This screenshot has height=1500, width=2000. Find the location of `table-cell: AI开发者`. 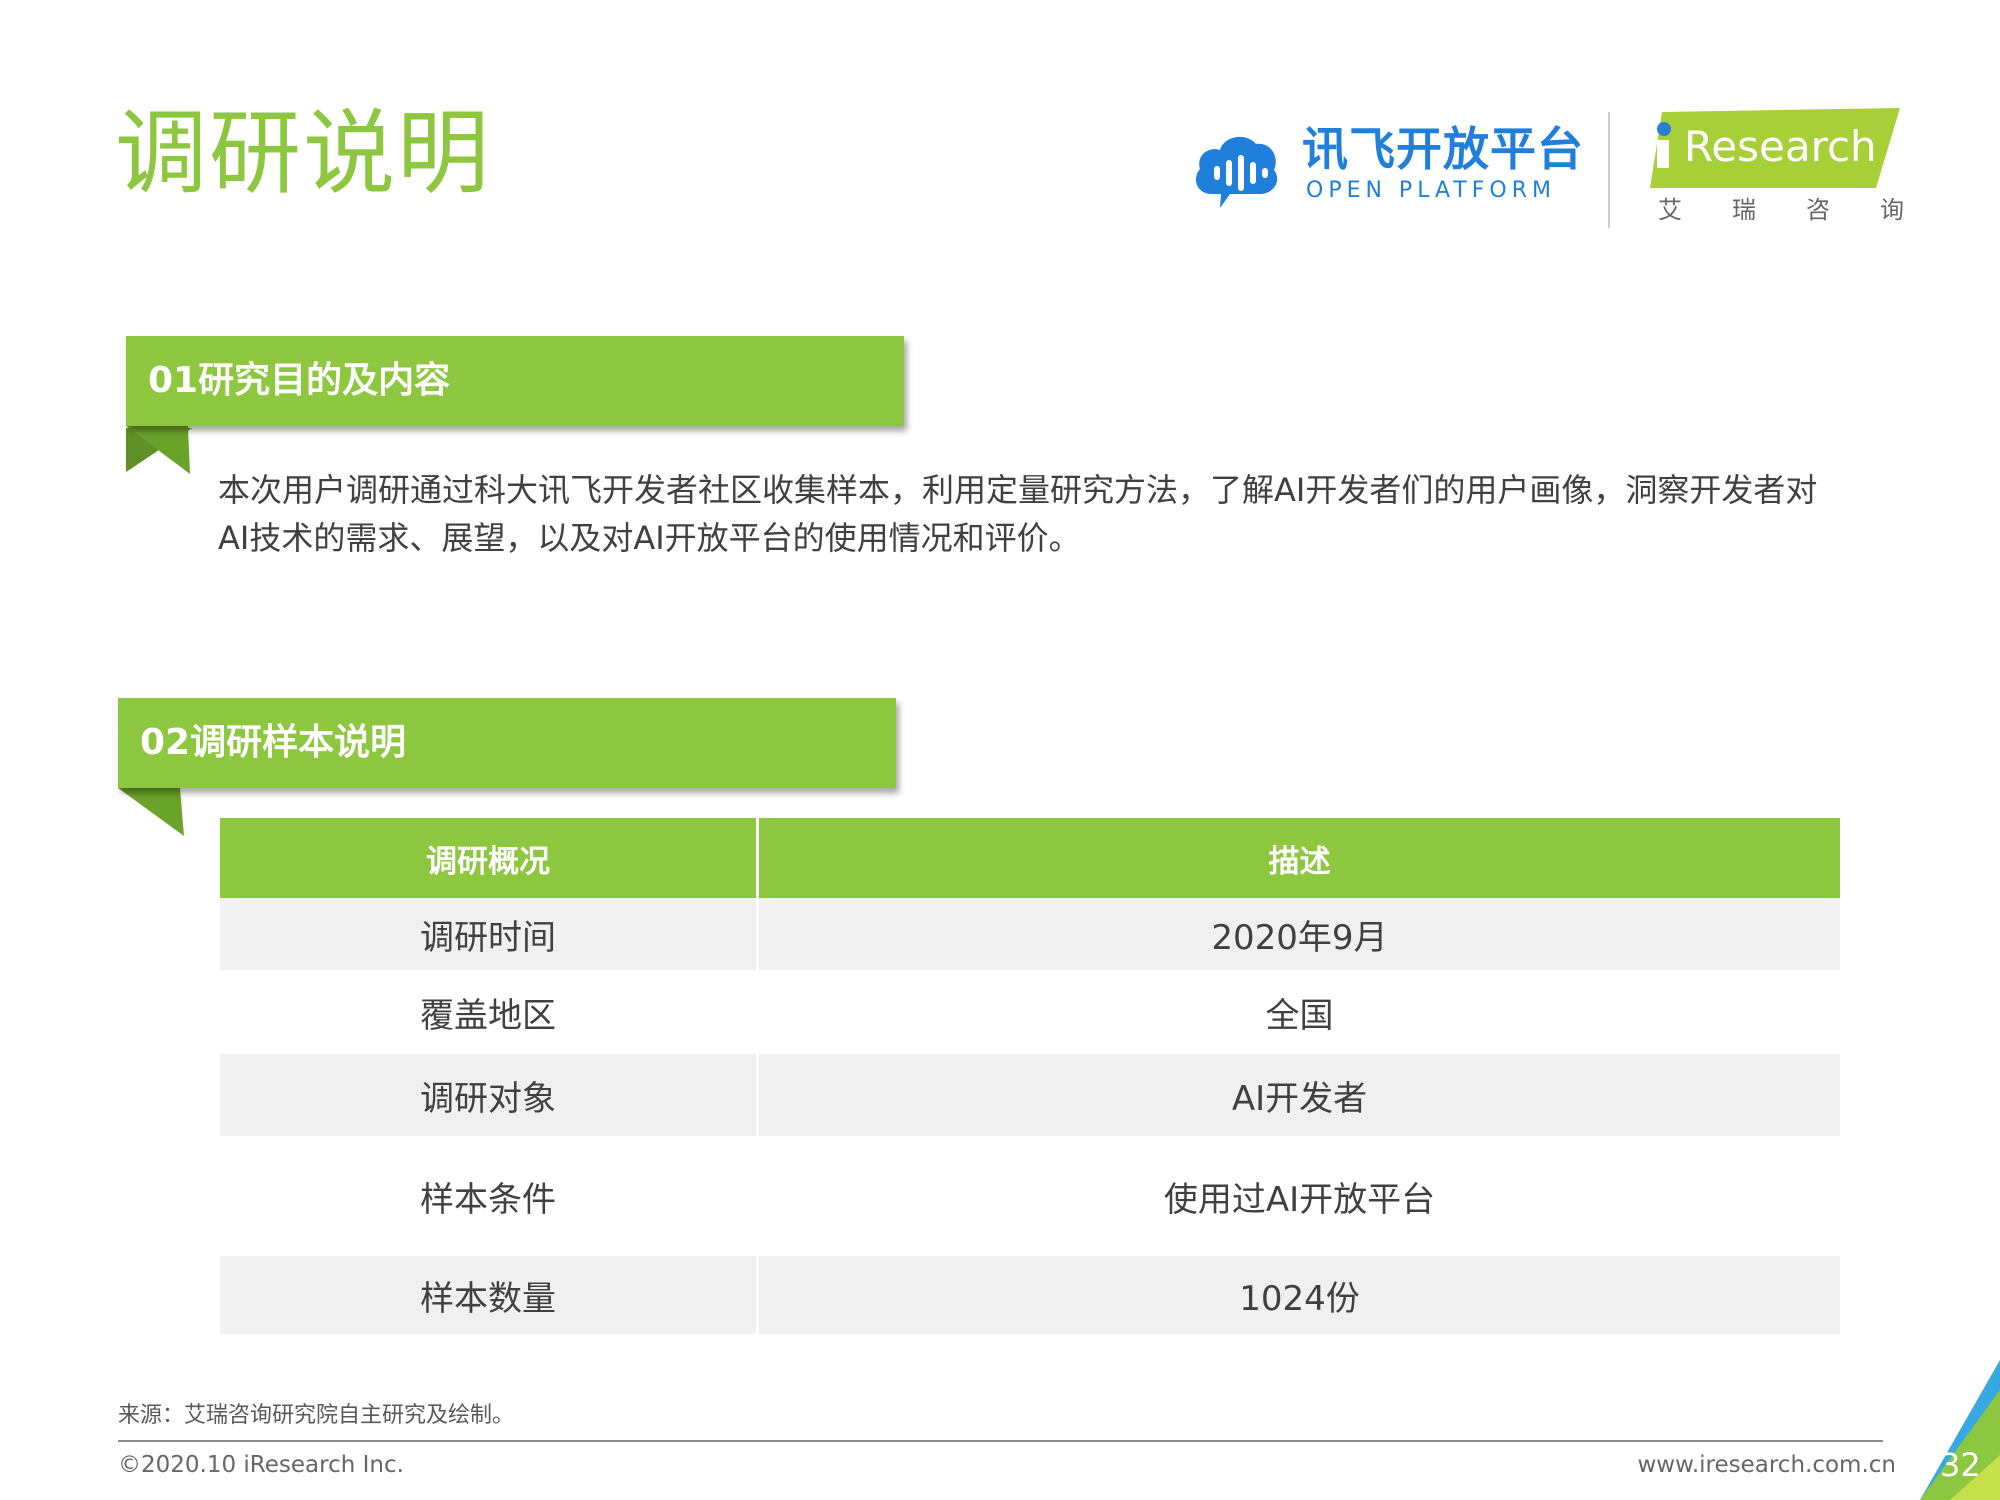

table-cell: AI开发者 is located at coordinates (1298, 1095).